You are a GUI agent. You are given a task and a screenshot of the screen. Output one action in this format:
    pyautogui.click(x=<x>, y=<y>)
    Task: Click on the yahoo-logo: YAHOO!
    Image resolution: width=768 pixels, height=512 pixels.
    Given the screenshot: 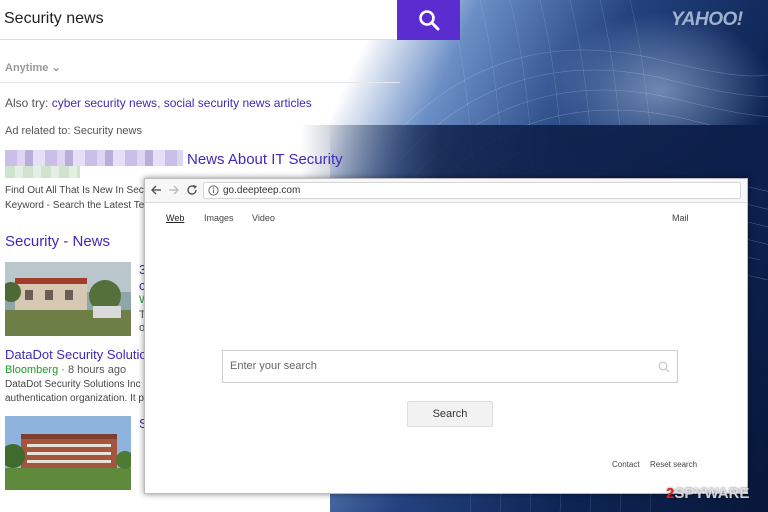 What is the action you would take?
    pyautogui.click(x=707, y=19)
    